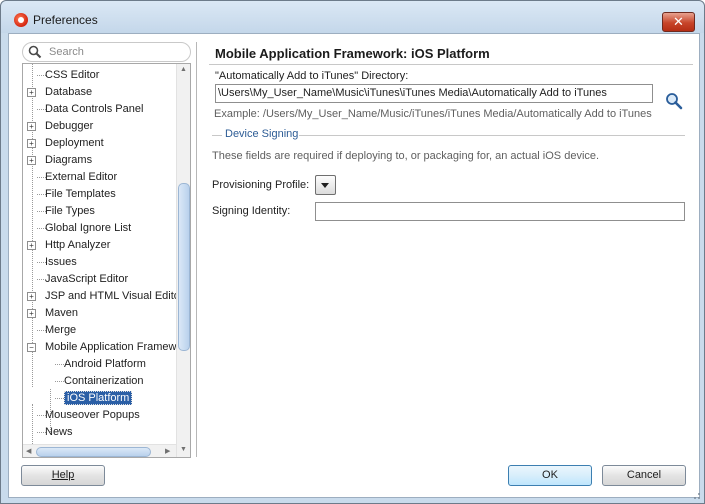  I want to click on tree-item: − Mobile Application Framewc, so click(102, 347).